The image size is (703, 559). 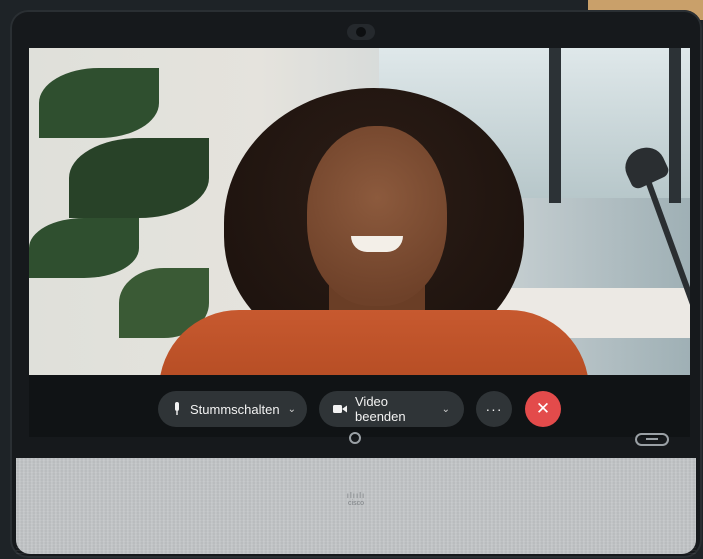 I want to click on mute-button: Stummschalten ⌄, so click(x=232, y=409).